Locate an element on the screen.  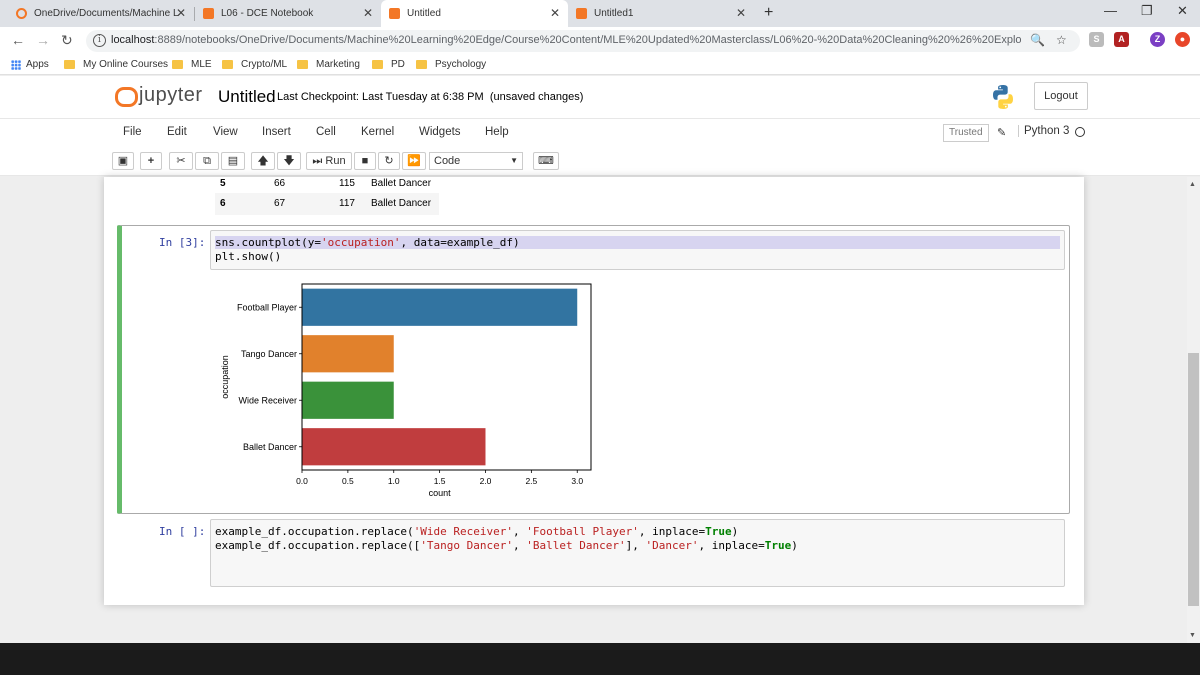
window-close-icon: ✕ is located at coordinates (1182, 11).